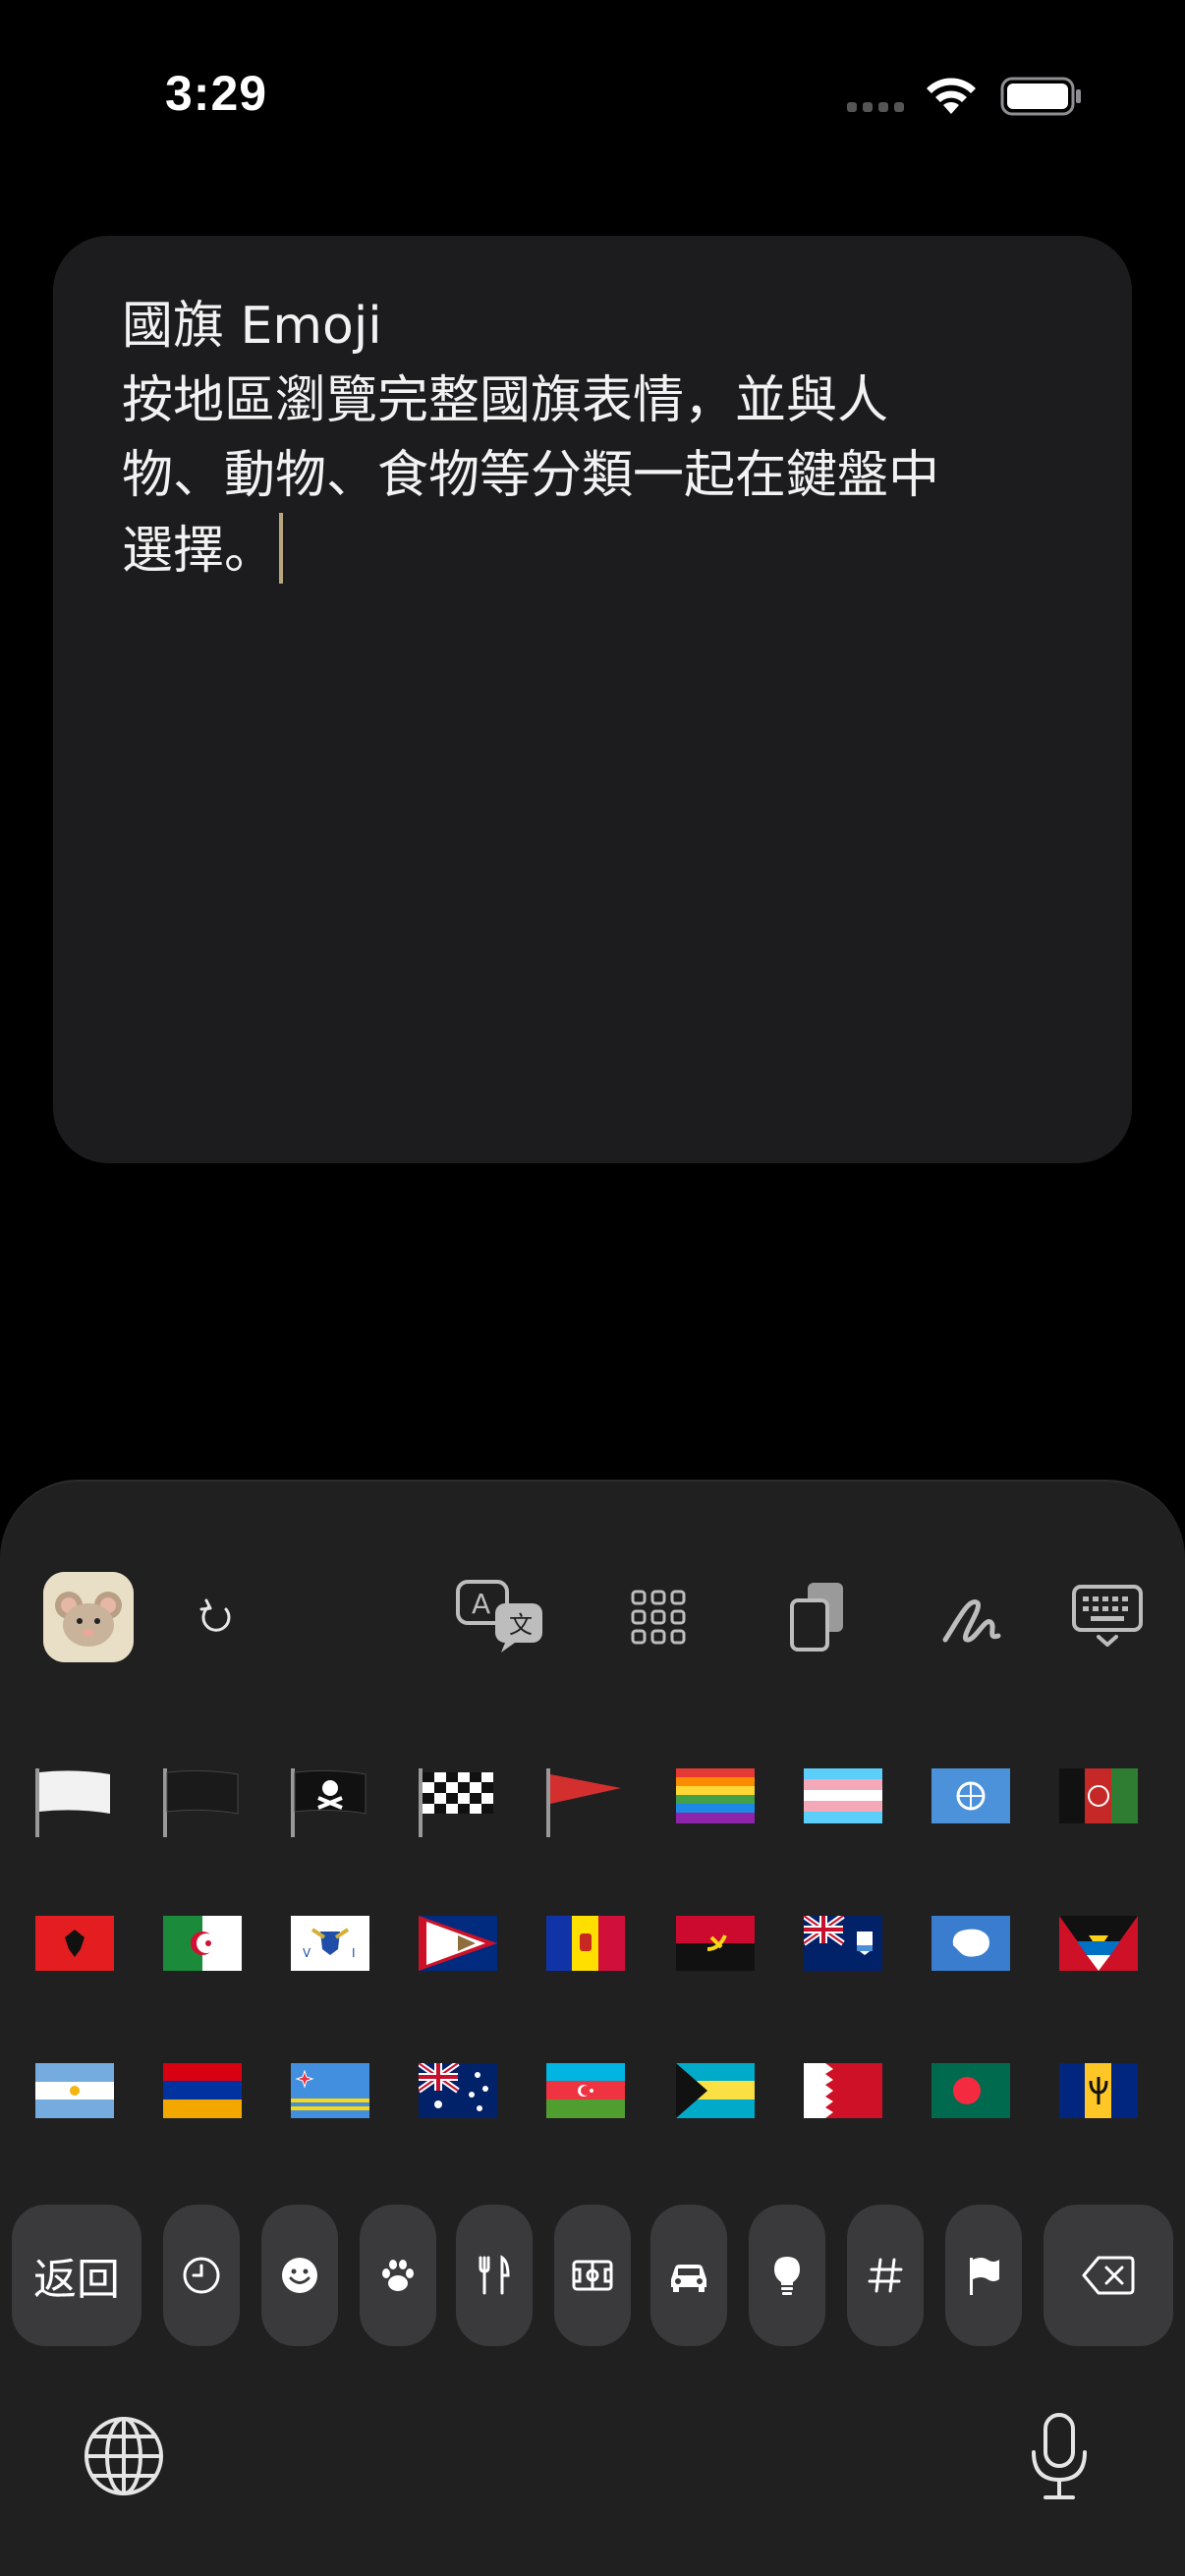 The image size is (1185, 2576). Describe the element at coordinates (972, 1618) in the screenshot. I see `scribble-icon` at that location.